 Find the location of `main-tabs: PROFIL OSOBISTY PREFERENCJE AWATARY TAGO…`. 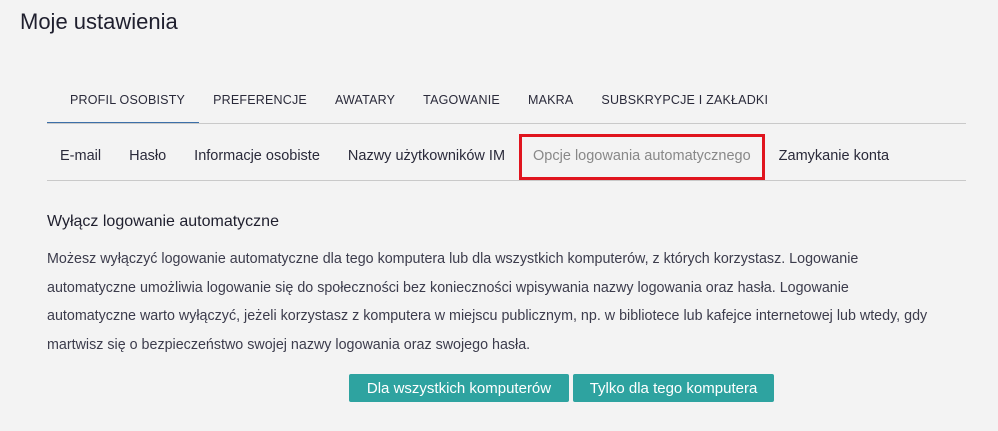

main-tabs: PROFIL OSOBISTY PREFERENCJE AWATARY TAGO… is located at coordinates (506, 105).